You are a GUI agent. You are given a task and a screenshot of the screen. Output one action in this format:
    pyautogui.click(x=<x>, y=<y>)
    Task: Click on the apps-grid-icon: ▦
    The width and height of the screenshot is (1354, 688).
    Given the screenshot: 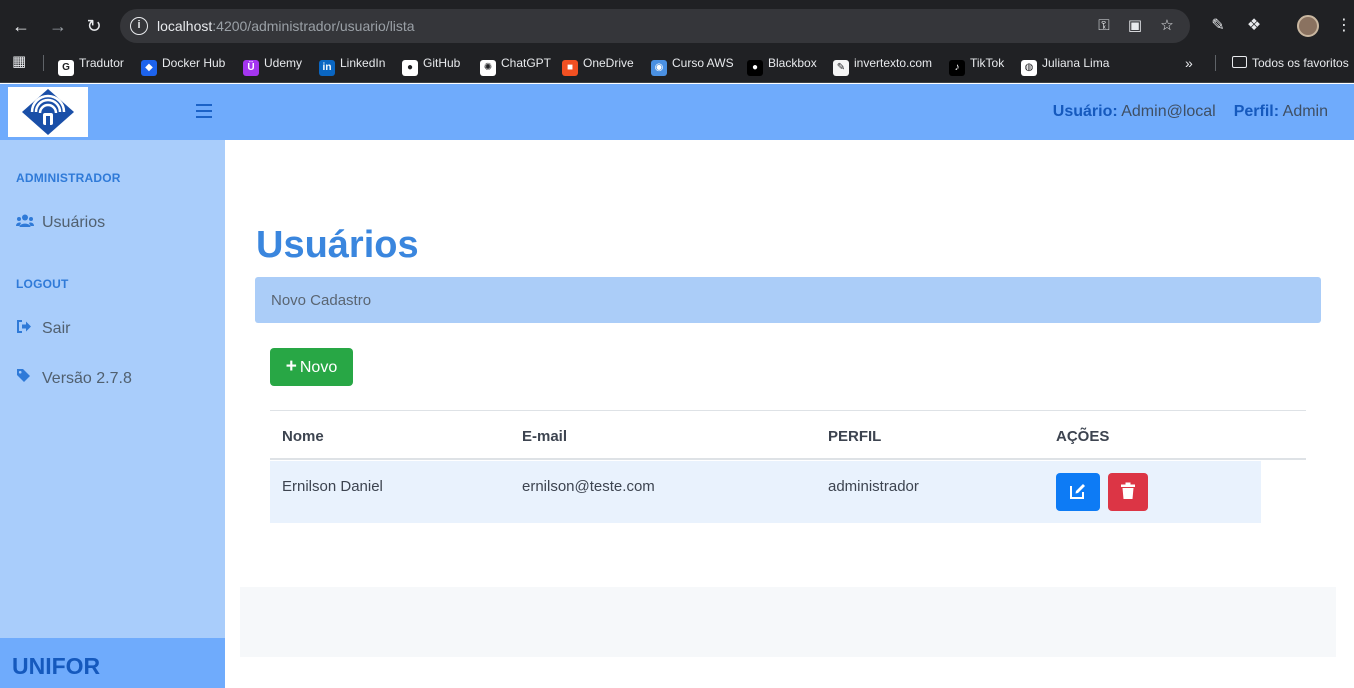 What is the action you would take?
    pyautogui.click(x=19, y=62)
    